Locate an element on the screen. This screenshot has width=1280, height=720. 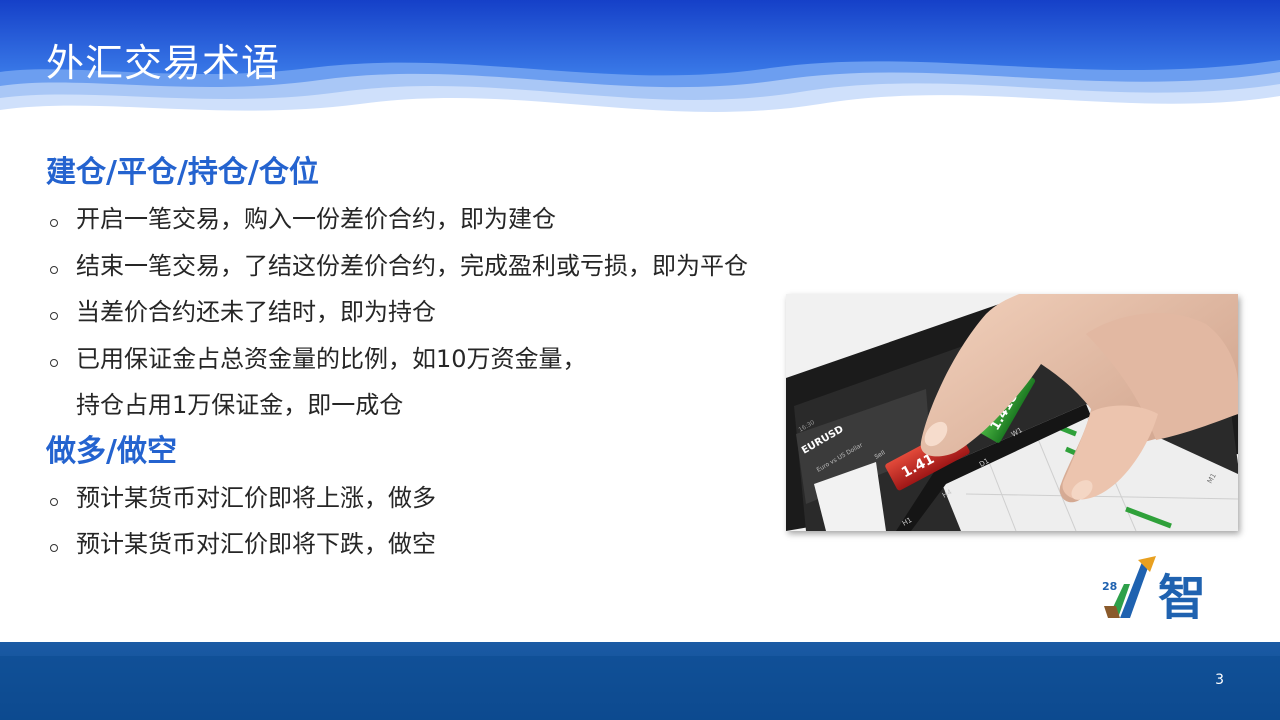
section-heading-positions: 建仓/平仓/持仓/仓位 is located at coordinates (182, 172).